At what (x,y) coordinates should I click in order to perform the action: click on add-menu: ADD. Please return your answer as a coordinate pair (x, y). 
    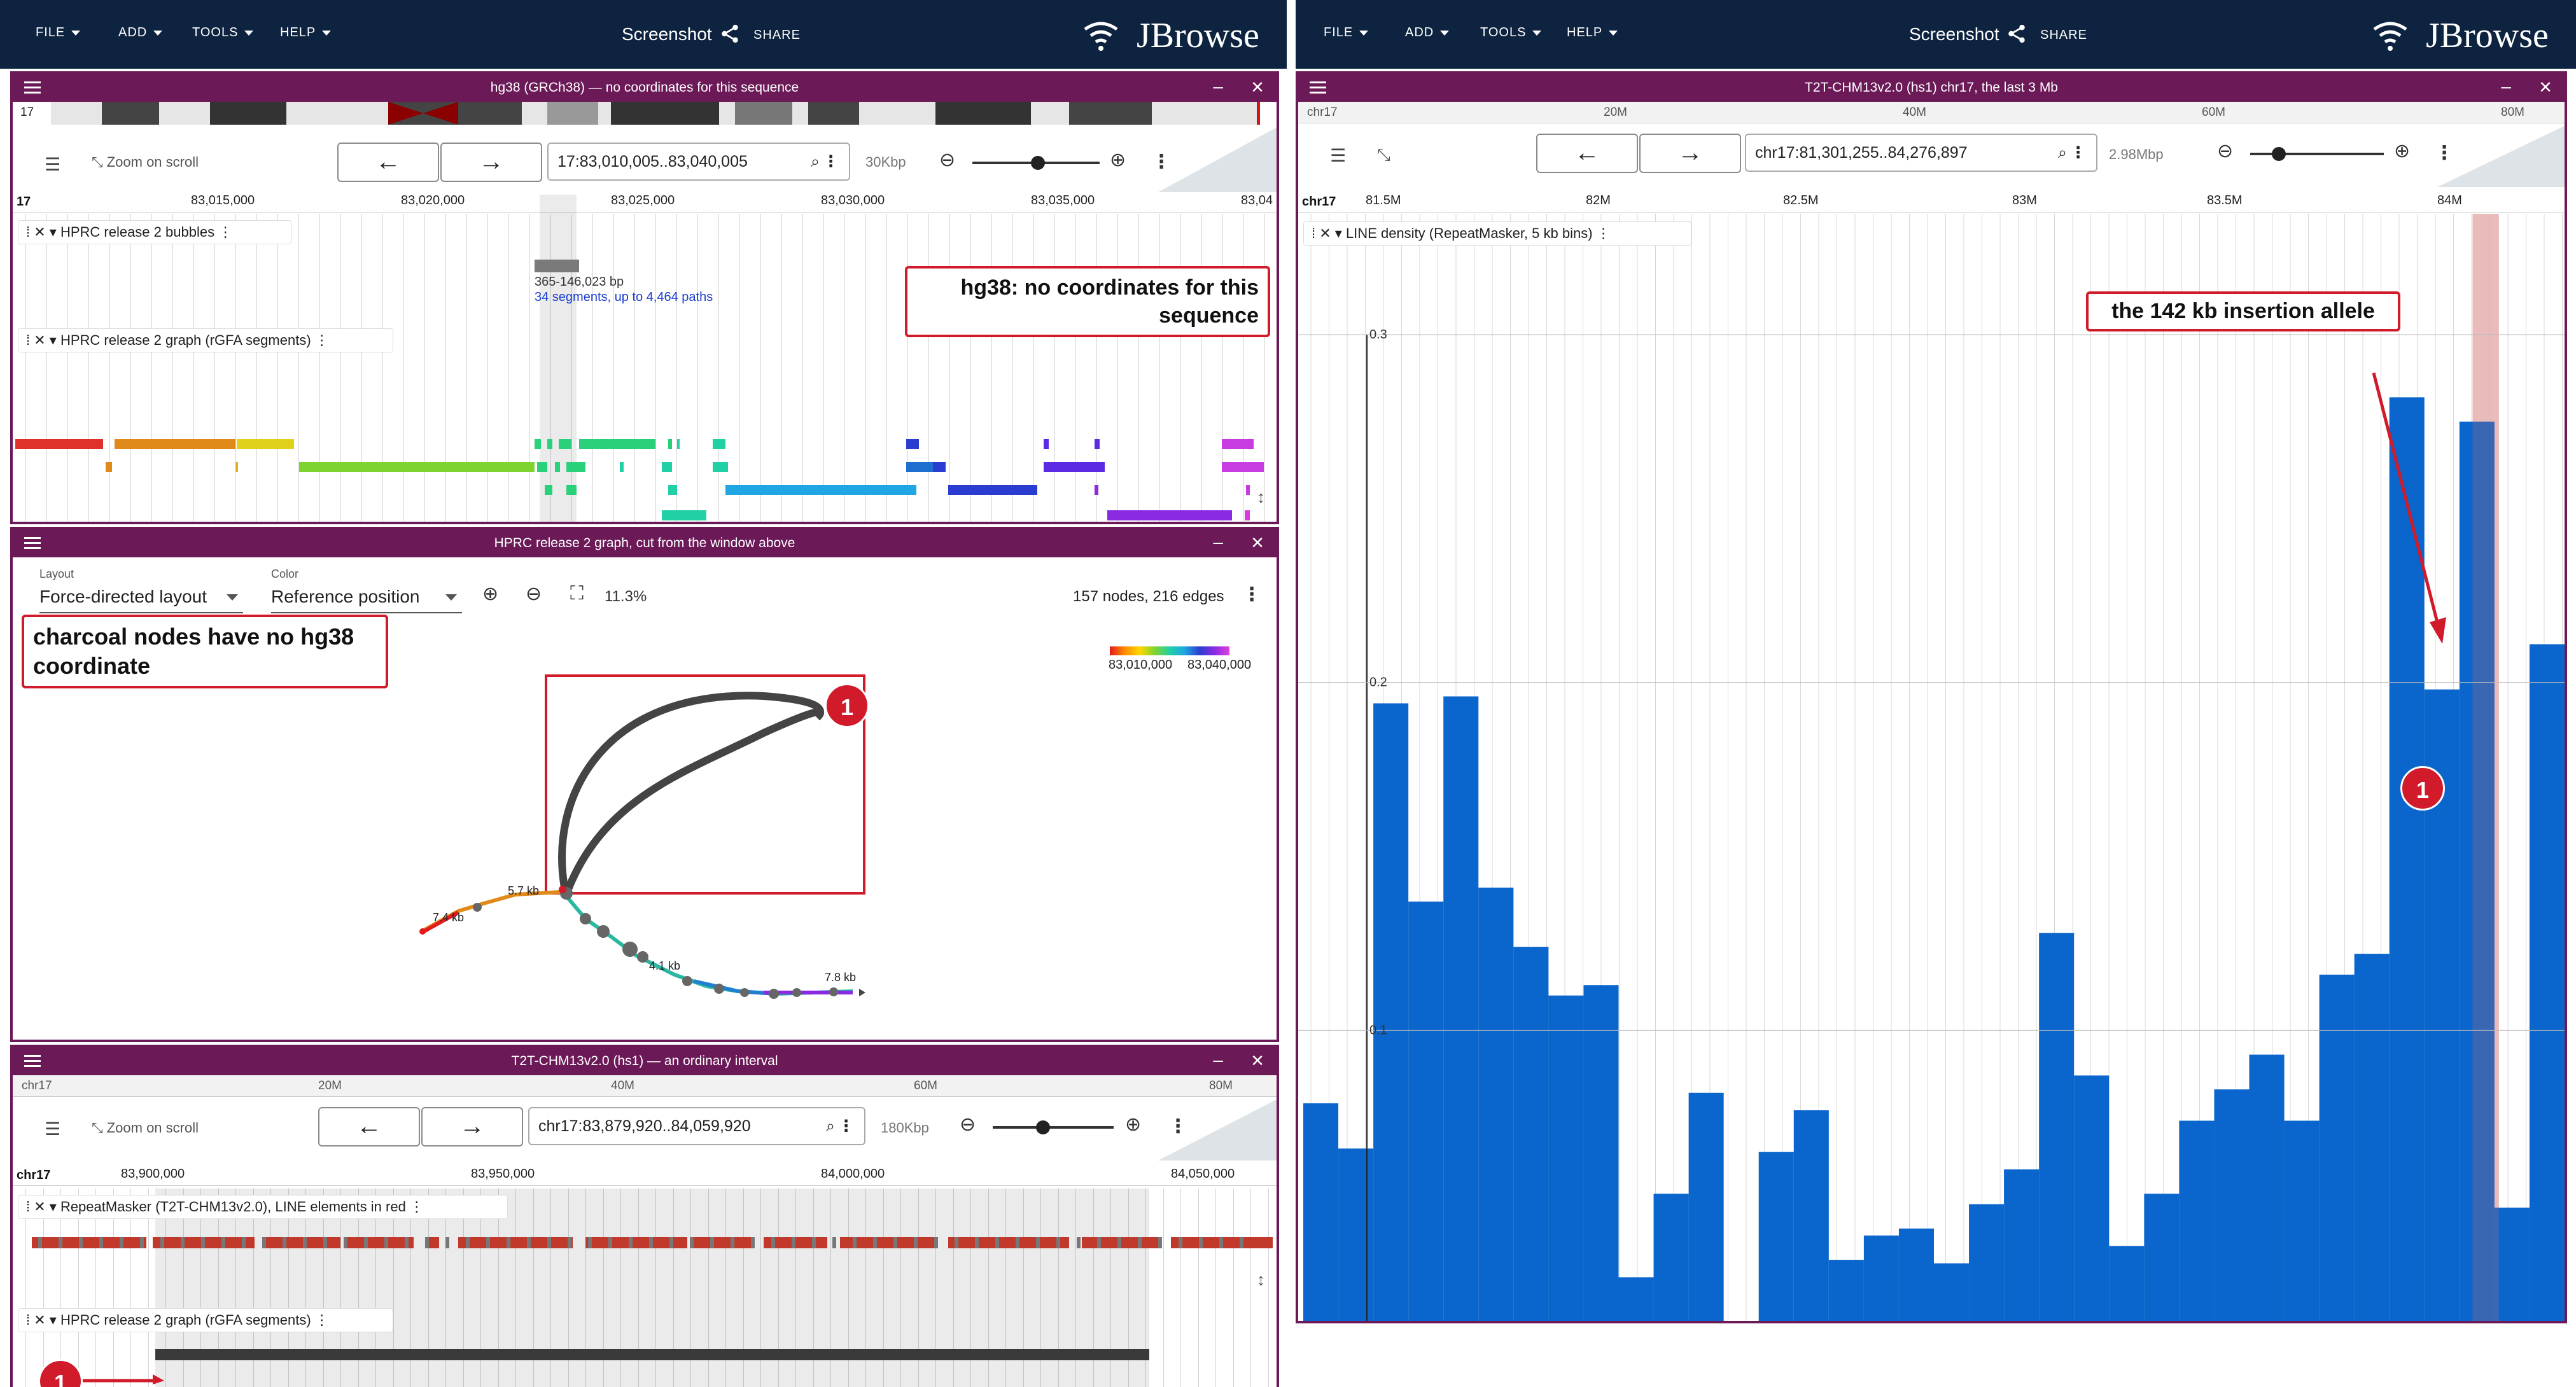
    Looking at the image, I should click on (140, 32).